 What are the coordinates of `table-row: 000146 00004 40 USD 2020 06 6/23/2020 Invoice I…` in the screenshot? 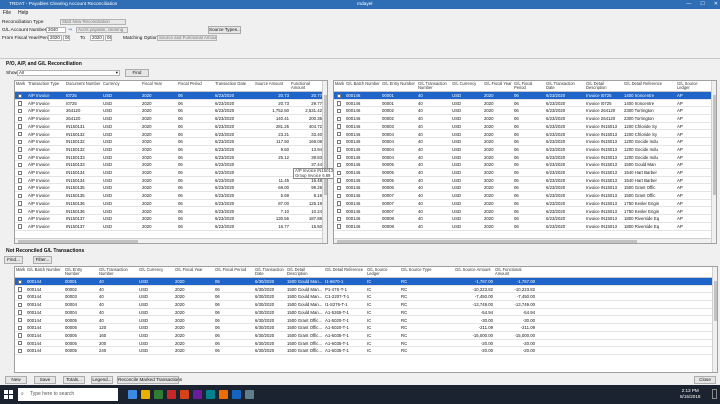 It's located at (525, 135).